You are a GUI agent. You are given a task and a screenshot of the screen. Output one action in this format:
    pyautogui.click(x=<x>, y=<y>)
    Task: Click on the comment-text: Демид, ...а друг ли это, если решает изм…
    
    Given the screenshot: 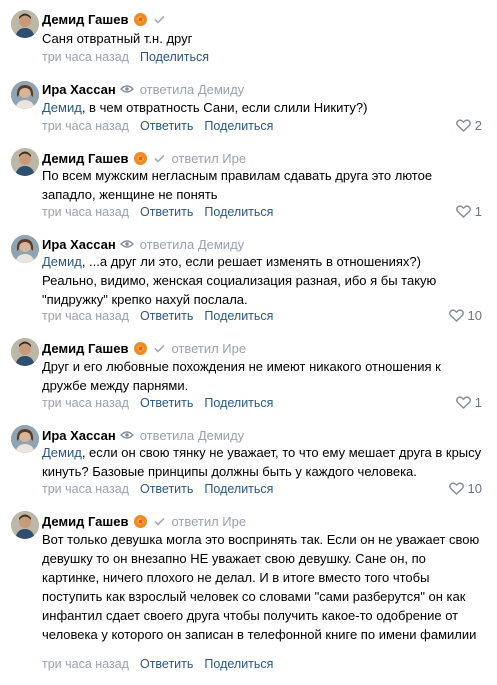 What is the action you would take?
    pyautogui.click(x=262, y=280)
    